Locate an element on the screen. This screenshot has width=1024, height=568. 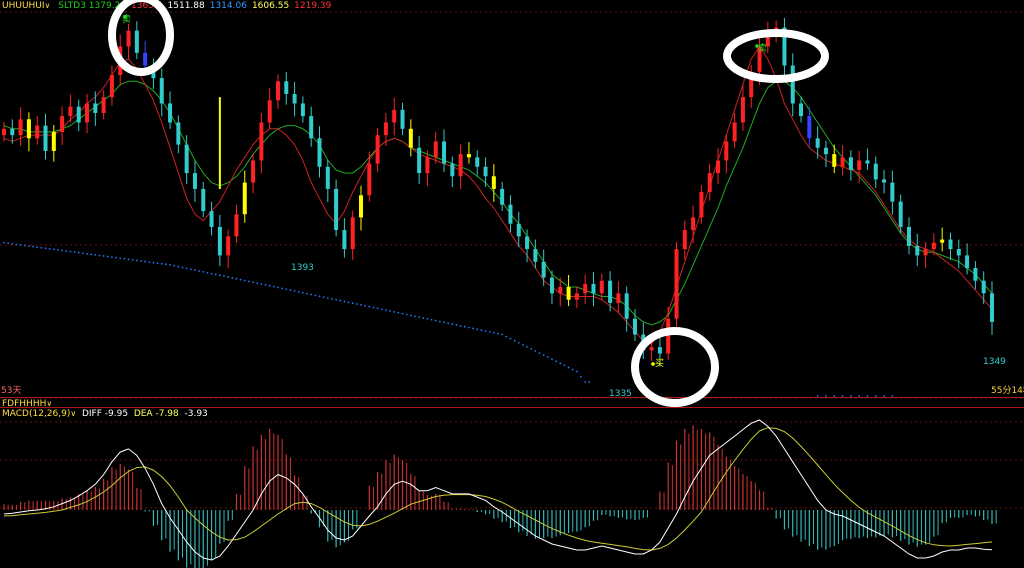
chevron-down-icon: ∨ is located at coordinates (73, 413).